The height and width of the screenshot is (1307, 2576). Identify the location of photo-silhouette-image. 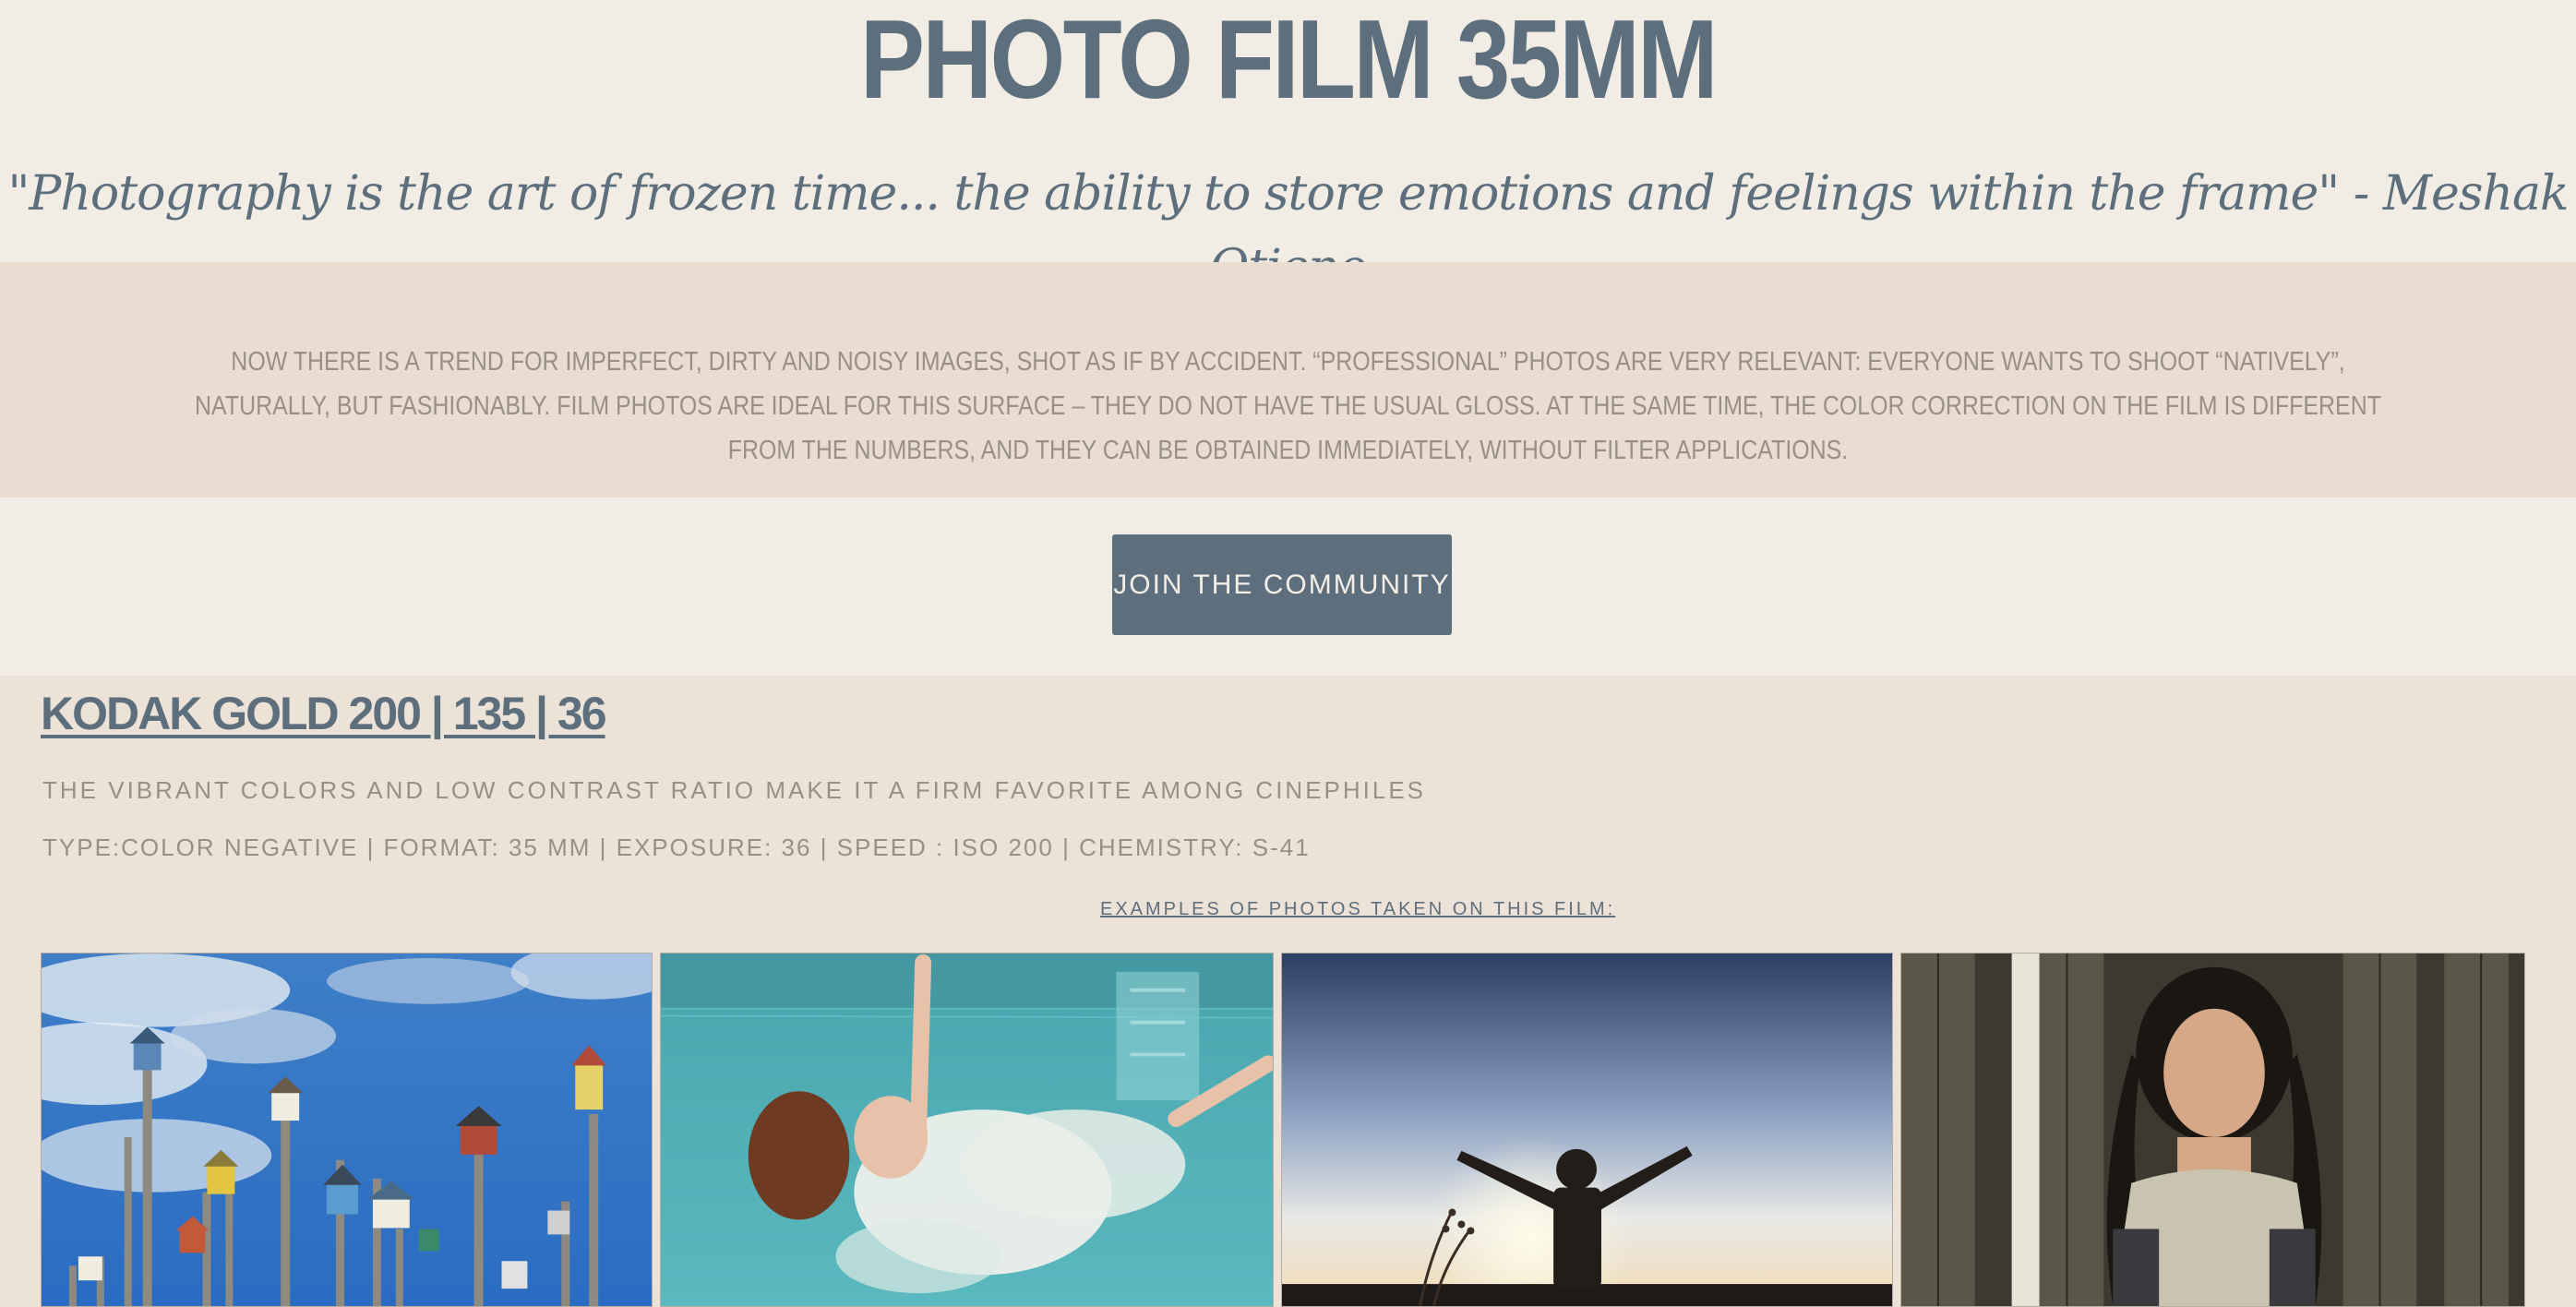
(1587, 1130).